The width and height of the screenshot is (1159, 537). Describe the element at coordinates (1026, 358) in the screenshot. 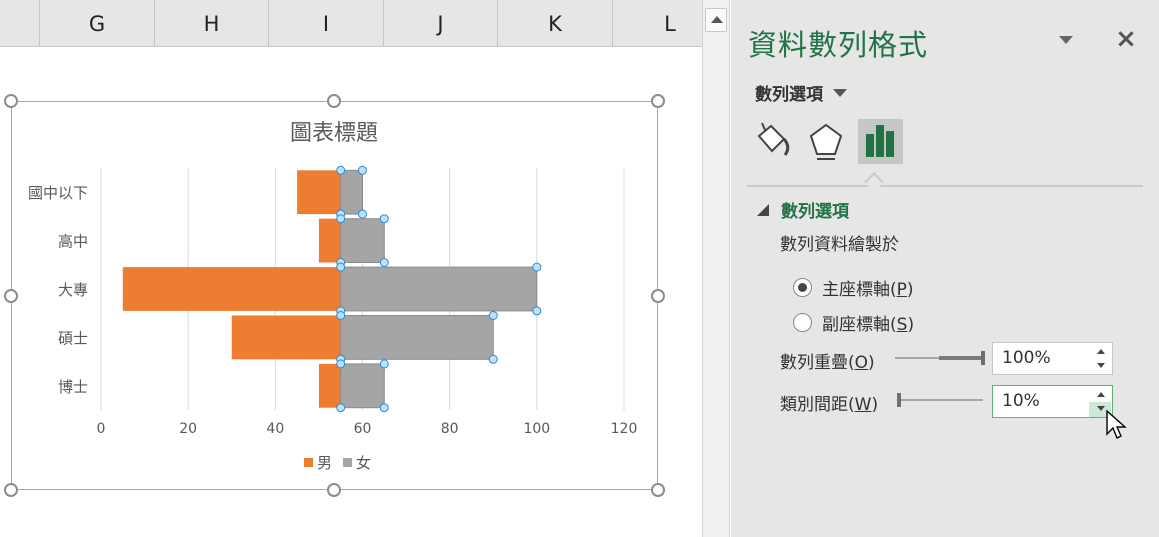

I see `series-overlap-value: 100%` at that location.